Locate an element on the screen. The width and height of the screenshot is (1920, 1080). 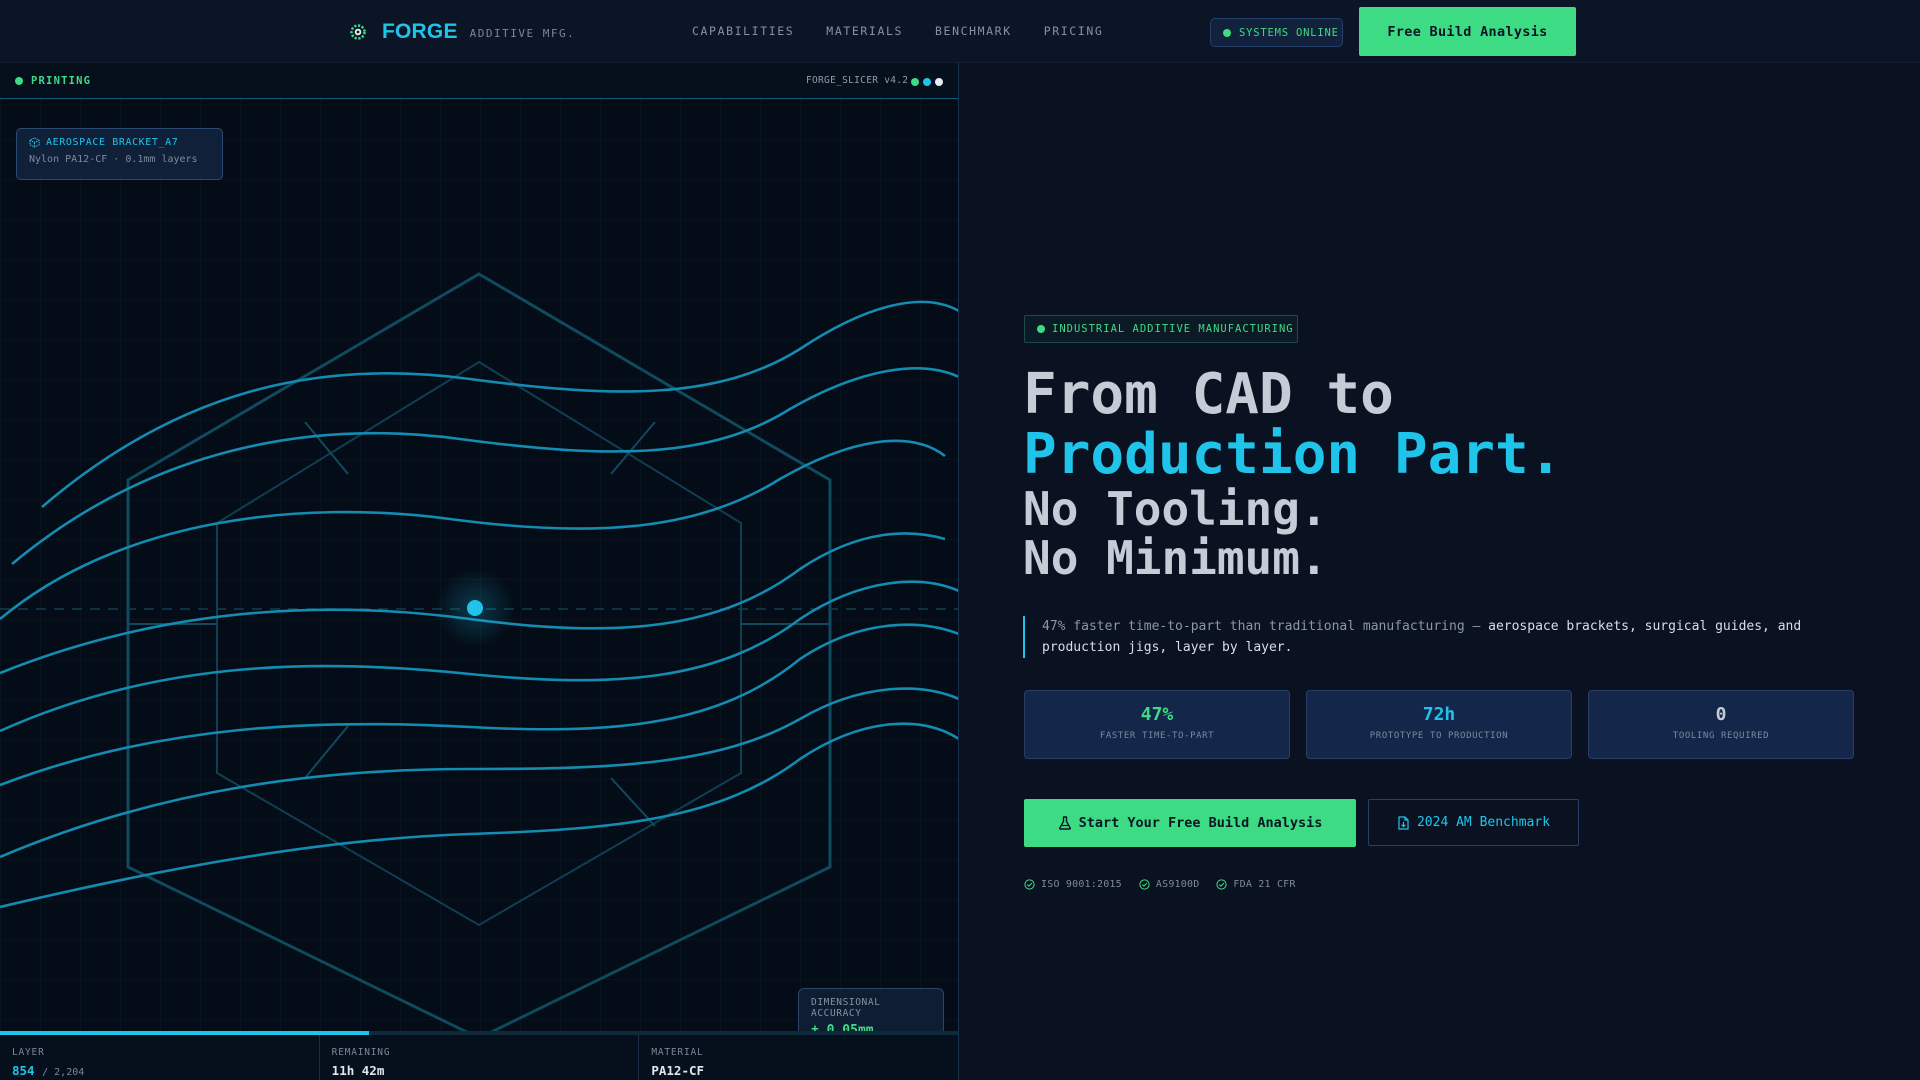
start-build-analysis-label: Start Your Free Build Analysis is located at coordinates (1200, 823).